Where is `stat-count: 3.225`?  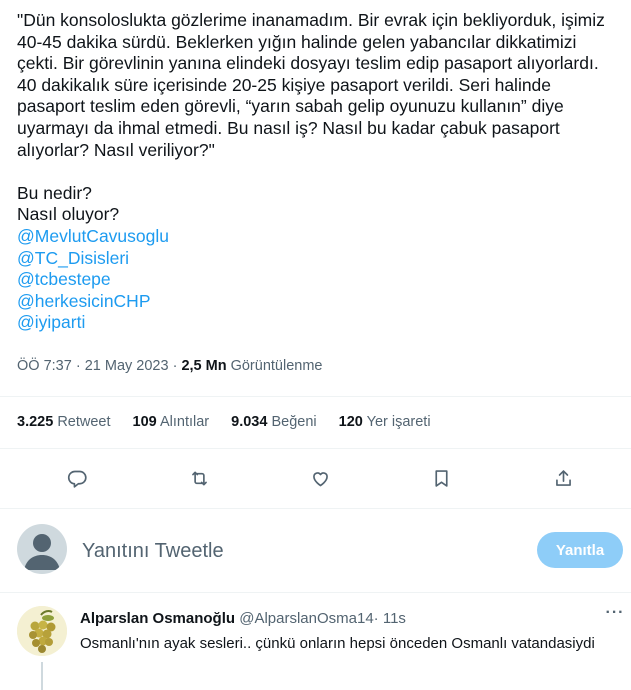
stat-count: 3.225 is located at coordinates (35, 422).